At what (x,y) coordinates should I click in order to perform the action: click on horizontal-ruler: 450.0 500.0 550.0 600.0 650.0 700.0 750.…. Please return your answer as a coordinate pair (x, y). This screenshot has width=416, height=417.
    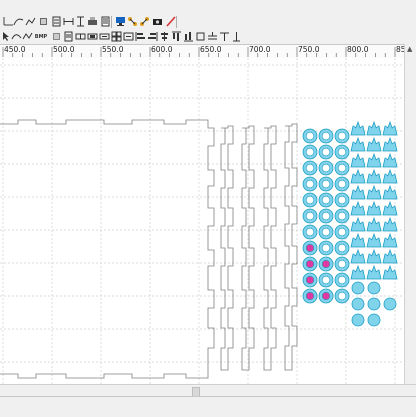
    Looking at the image, I should click on (202, 51).